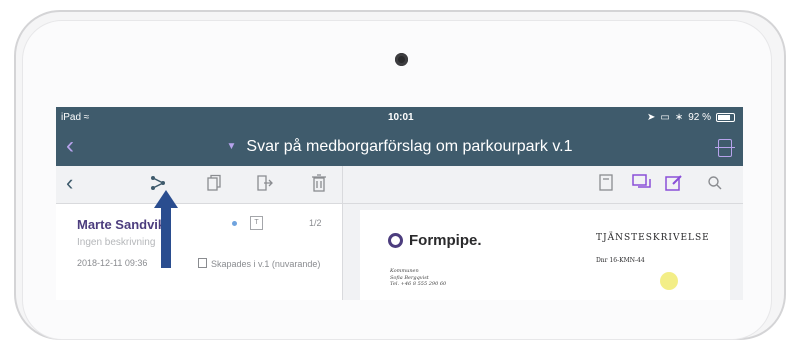 The image size is (786, 340). What do you see at coordinates (69, 182) in the screenshot?
I see `back-icon: ‹` at bounding box center [69, 182].